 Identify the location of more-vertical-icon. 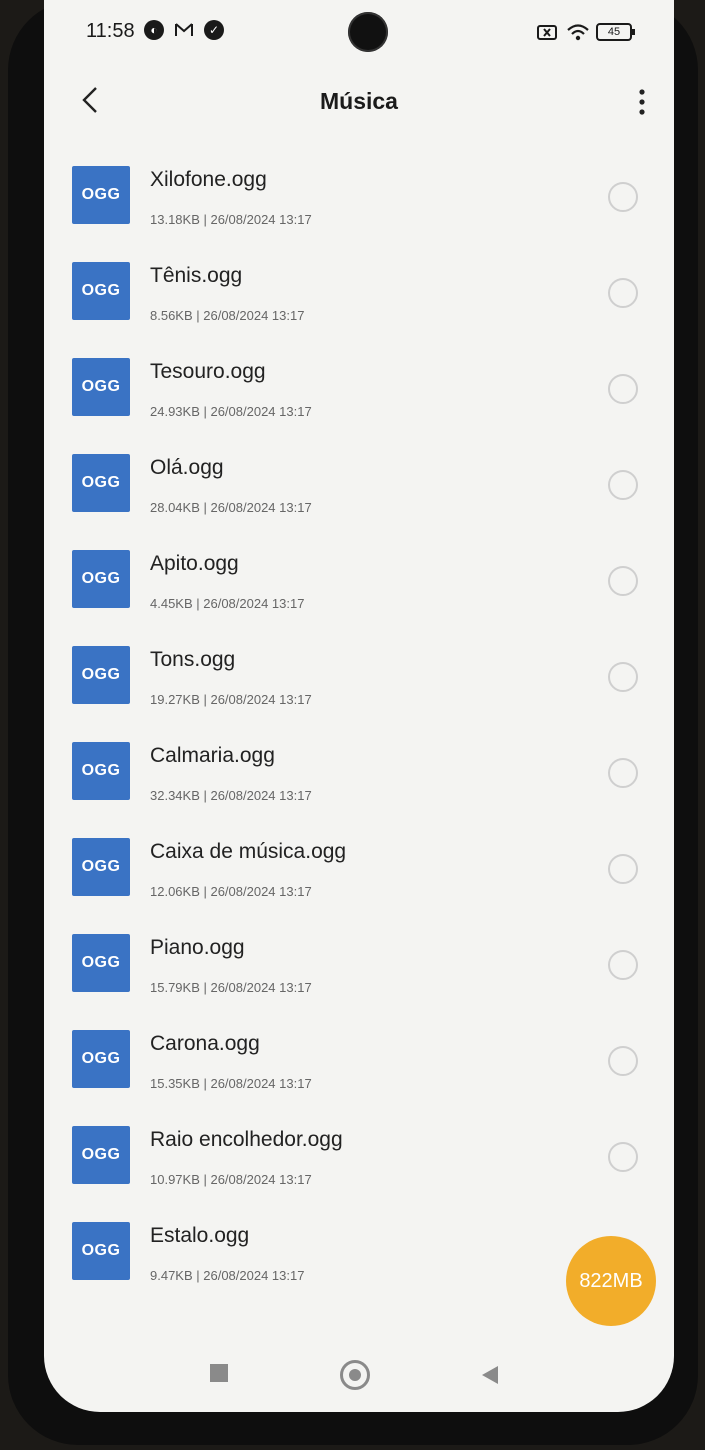
(642, 102).